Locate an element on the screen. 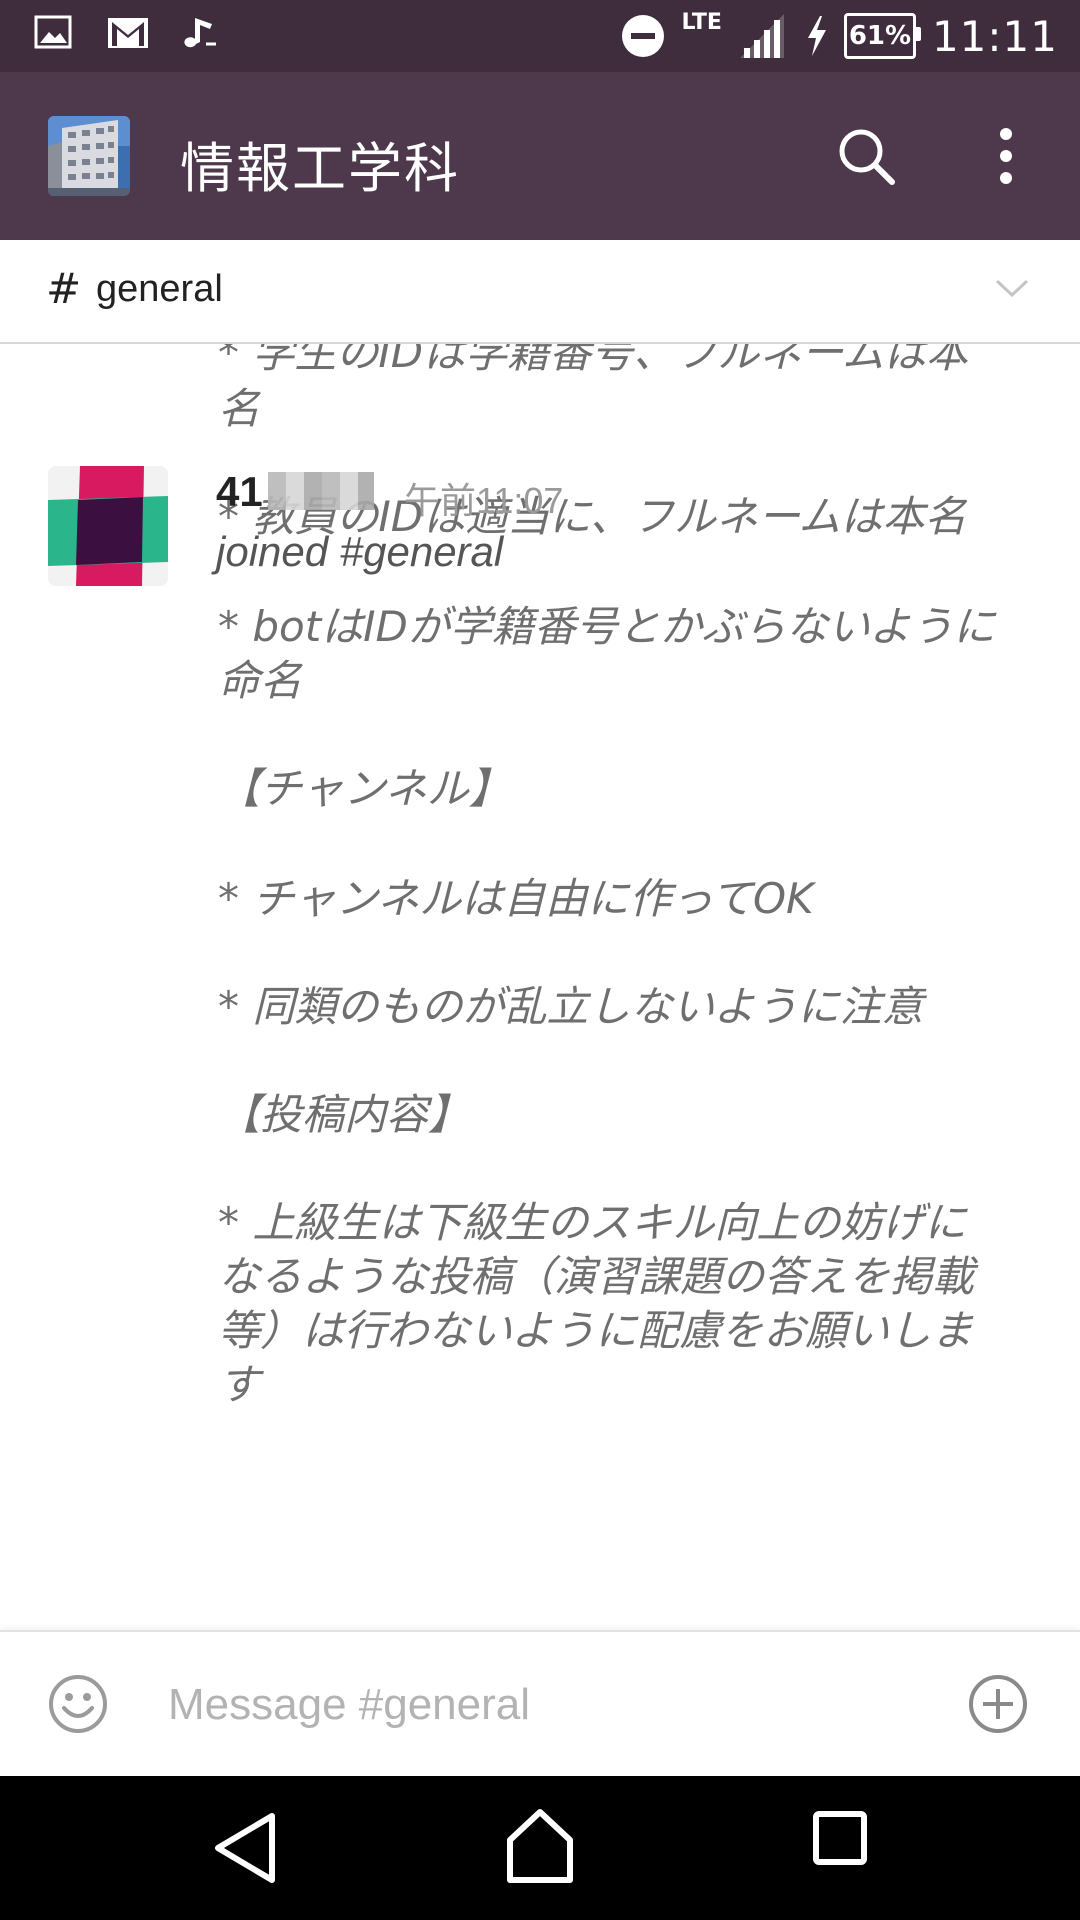 This screenshot has width=1080, height=1920. message-line: * 同類のものが乱立しないように注意 is located at coordinates (571, 1006).